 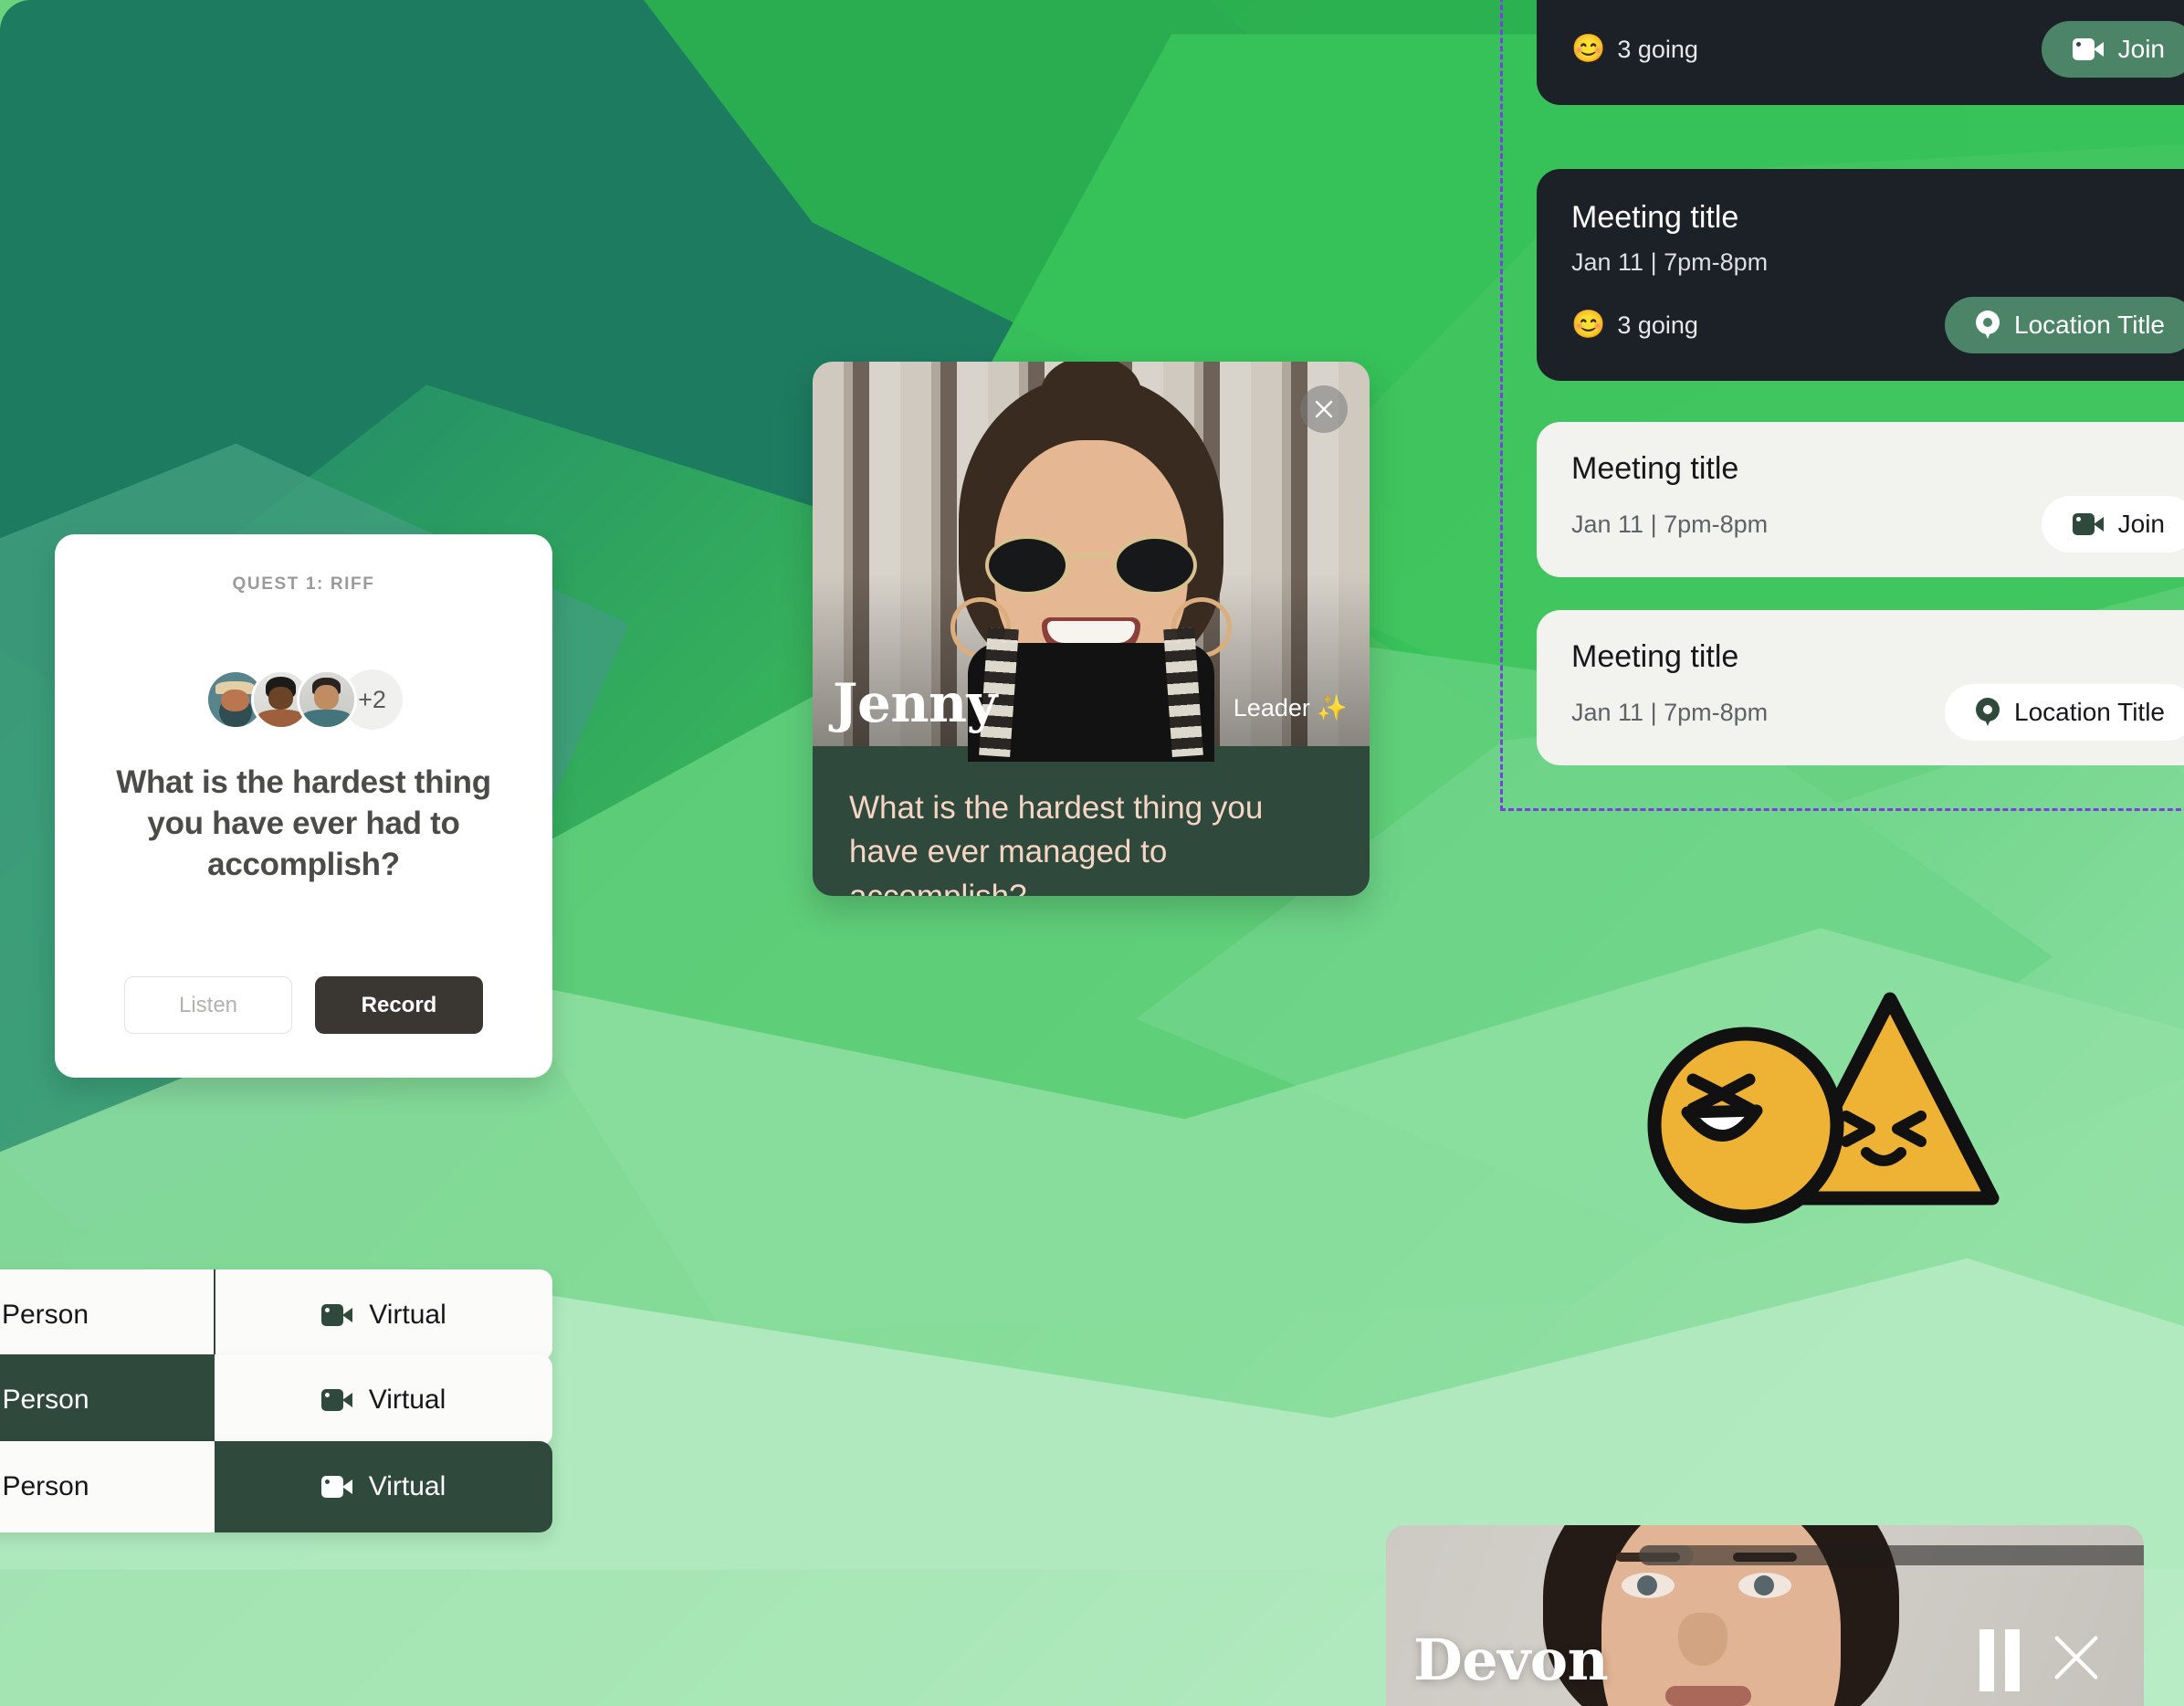 What do you see at coordinates (1272, 707) in the screenshot?
I see `profile-role-label: Leader` at bounding box center [1272, 707].